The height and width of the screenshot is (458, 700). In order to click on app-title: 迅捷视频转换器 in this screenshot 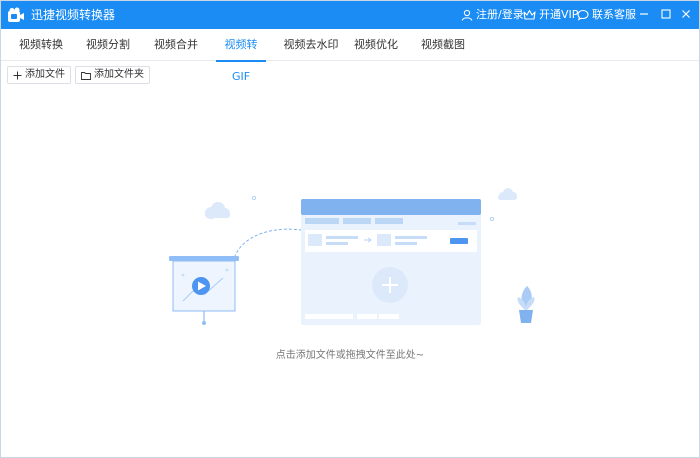, I will do `click(73, 15)`.